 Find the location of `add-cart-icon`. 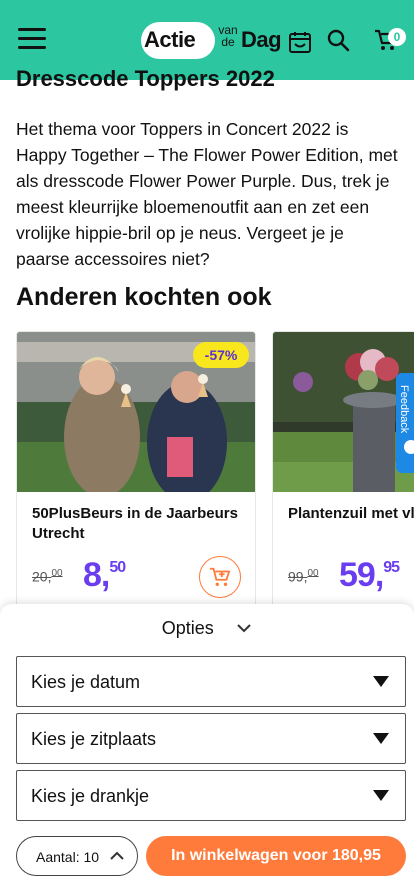

add-cart-icon is located at coordinates (220, 576).